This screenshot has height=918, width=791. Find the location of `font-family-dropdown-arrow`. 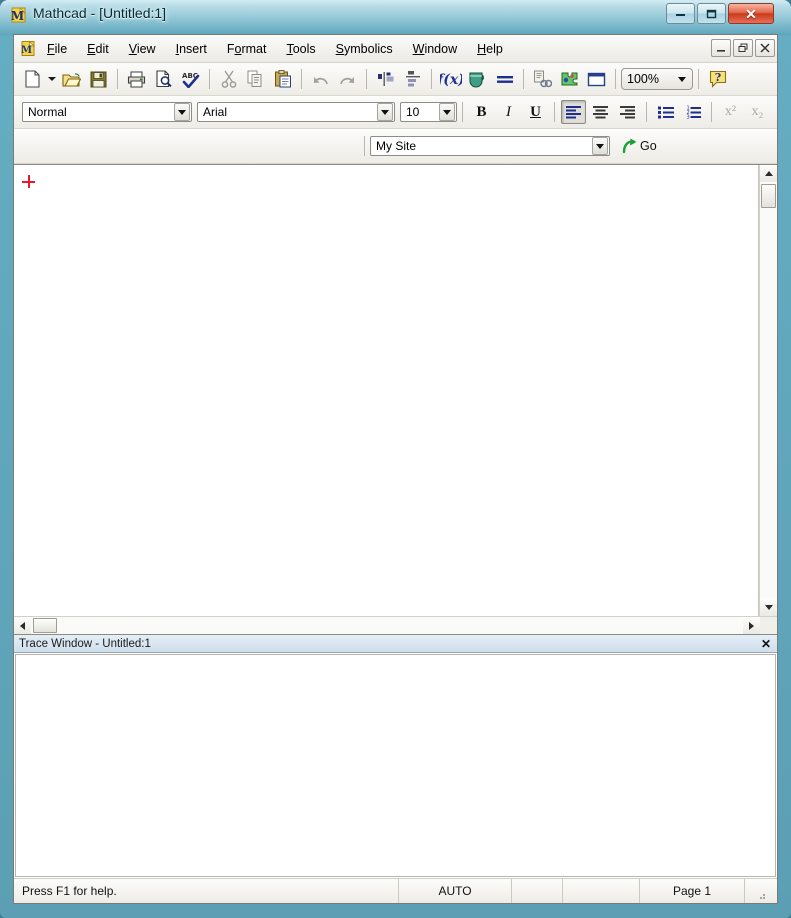

font-family-dropdown-arrow is located at coordinates (385, 112).